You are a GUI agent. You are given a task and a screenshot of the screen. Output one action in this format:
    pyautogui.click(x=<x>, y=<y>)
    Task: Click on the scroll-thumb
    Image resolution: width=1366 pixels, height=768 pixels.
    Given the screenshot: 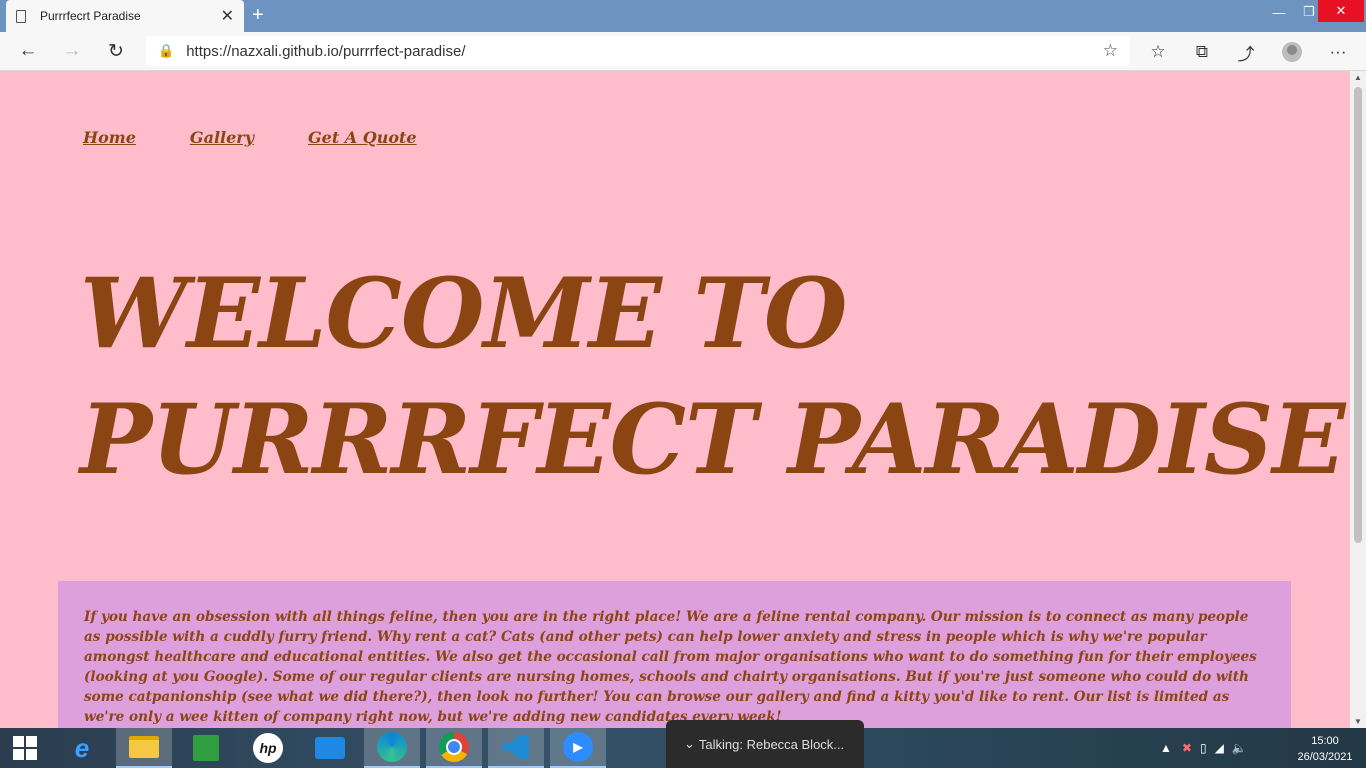 What is the action you would take?
    pyautogui.click(x=1358, y=315)
    